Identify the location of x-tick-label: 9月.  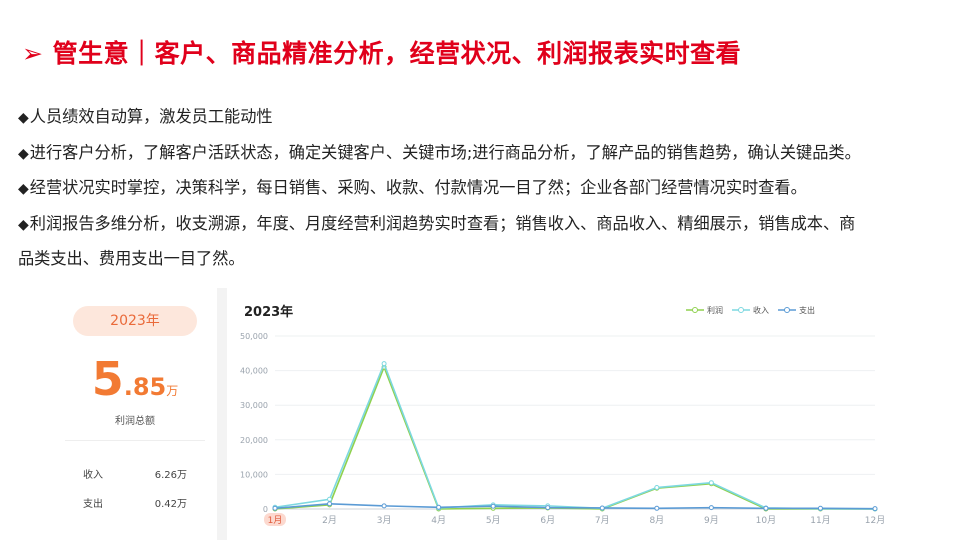
(711, 520).